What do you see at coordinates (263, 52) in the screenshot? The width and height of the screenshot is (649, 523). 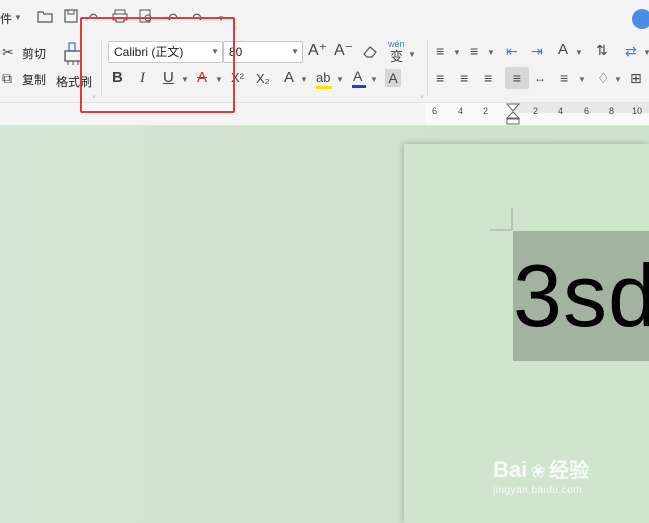 I see `font-size-select: 80 ▼` at bounding box center [263, 52].